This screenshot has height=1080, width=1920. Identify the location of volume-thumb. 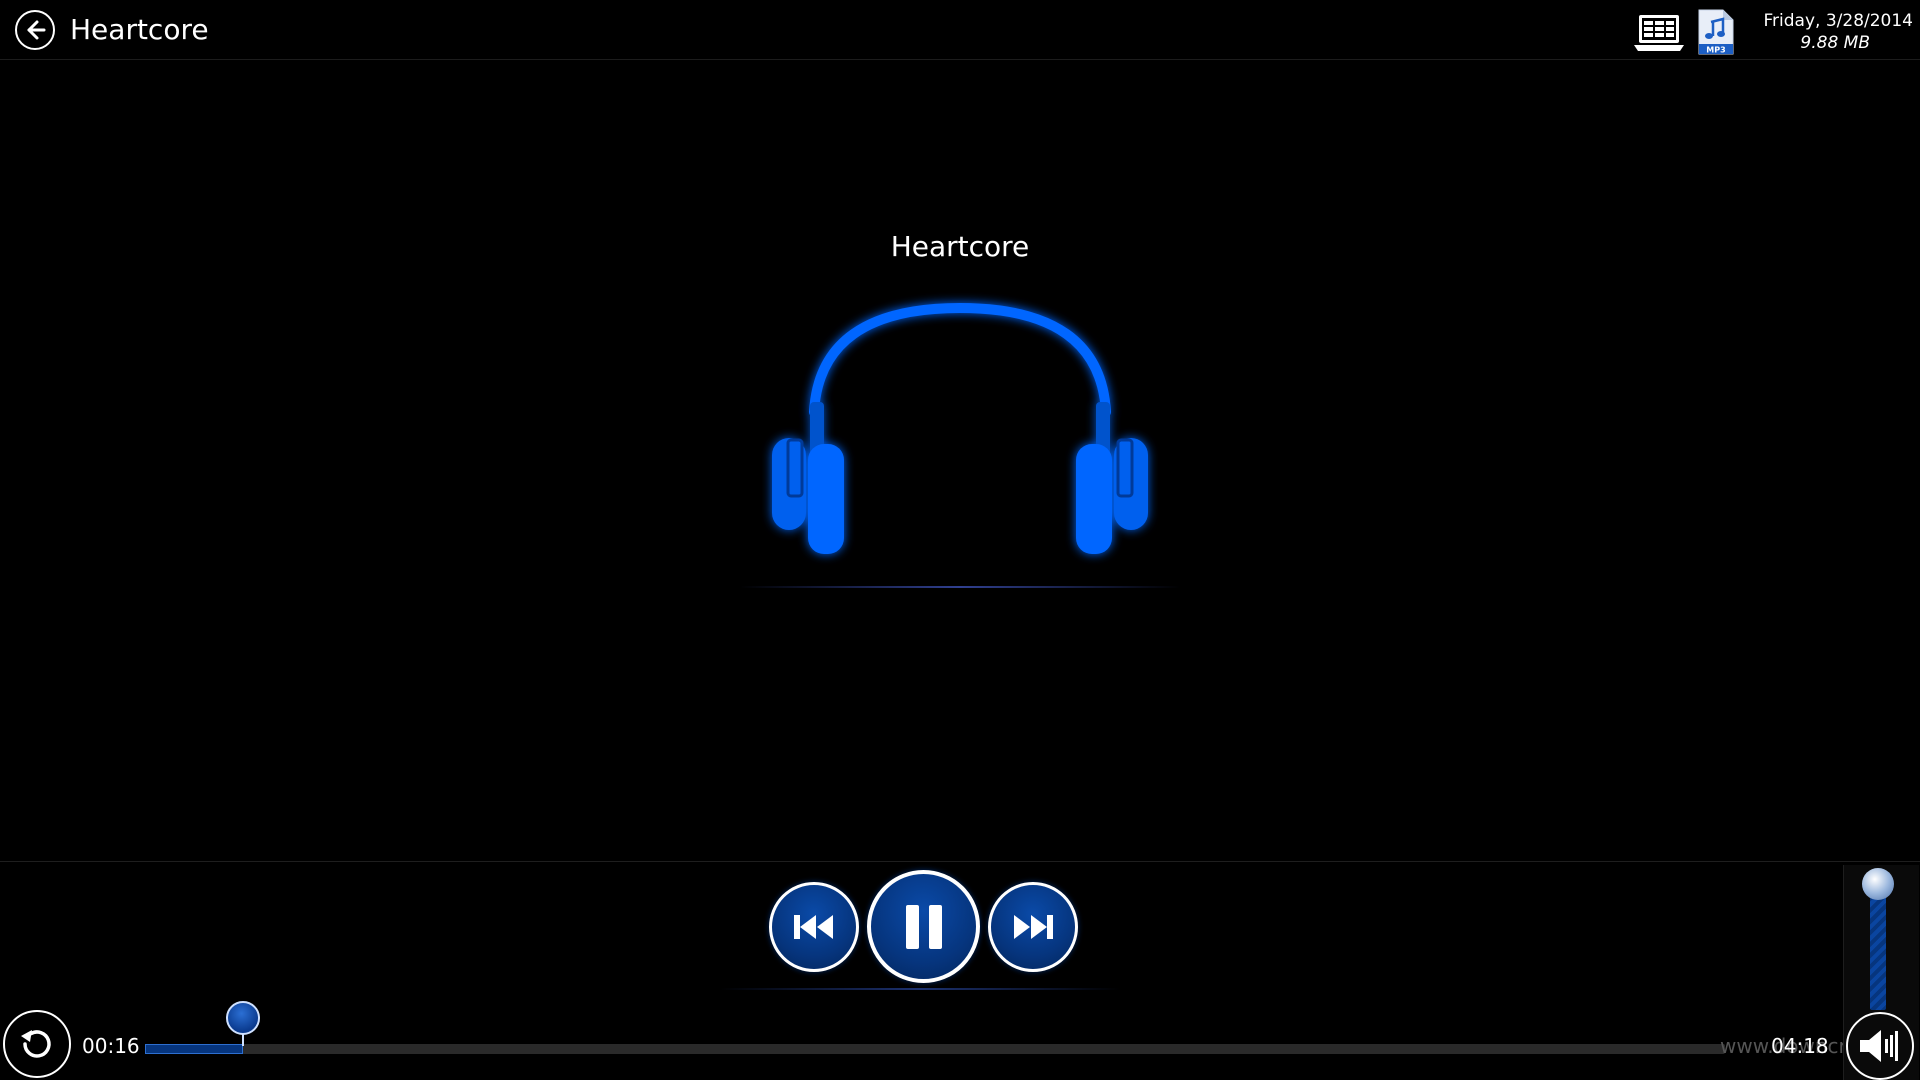
(1878, 884).